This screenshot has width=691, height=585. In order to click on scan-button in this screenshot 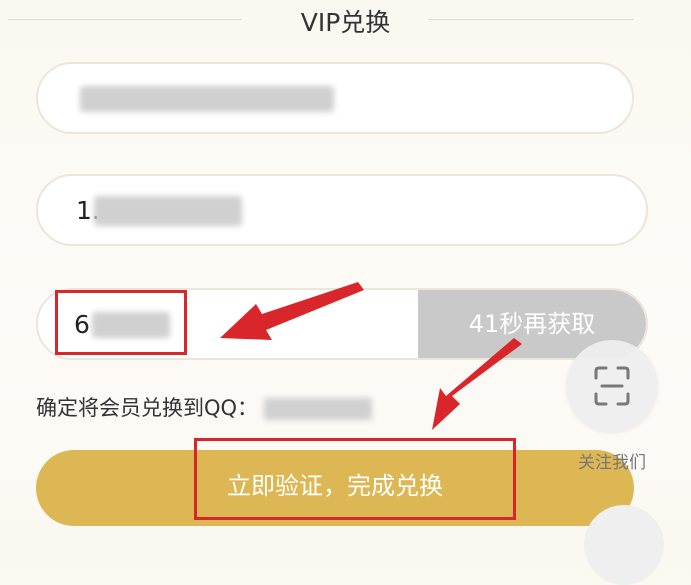, I will do `click(612, 386)`.